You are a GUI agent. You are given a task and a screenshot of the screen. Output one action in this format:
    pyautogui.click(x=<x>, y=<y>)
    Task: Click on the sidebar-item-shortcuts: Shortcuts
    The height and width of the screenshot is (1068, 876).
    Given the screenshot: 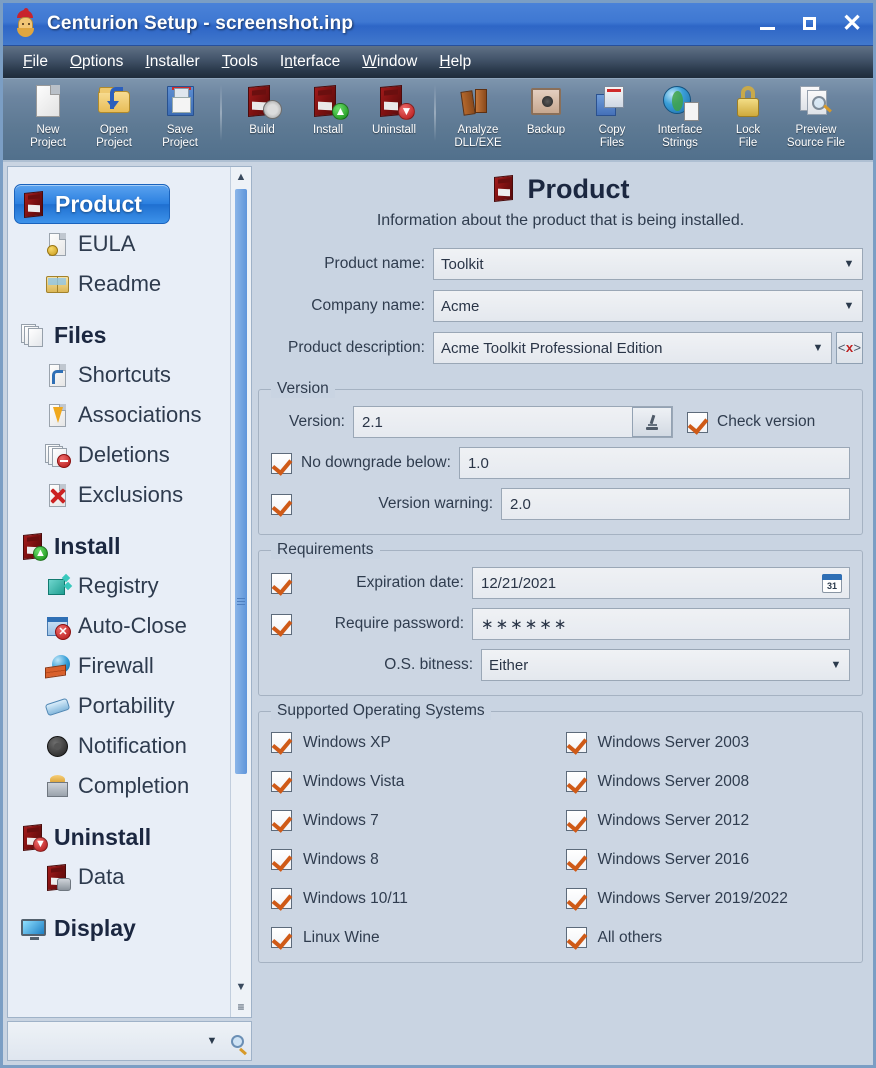 What is the action you would take?
    pyautogui.click(x=122, y=375)
    